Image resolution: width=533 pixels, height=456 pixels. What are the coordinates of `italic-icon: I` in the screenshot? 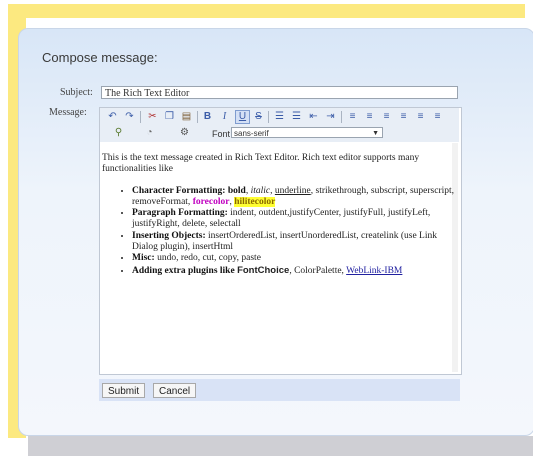 It's located at (224, 117).